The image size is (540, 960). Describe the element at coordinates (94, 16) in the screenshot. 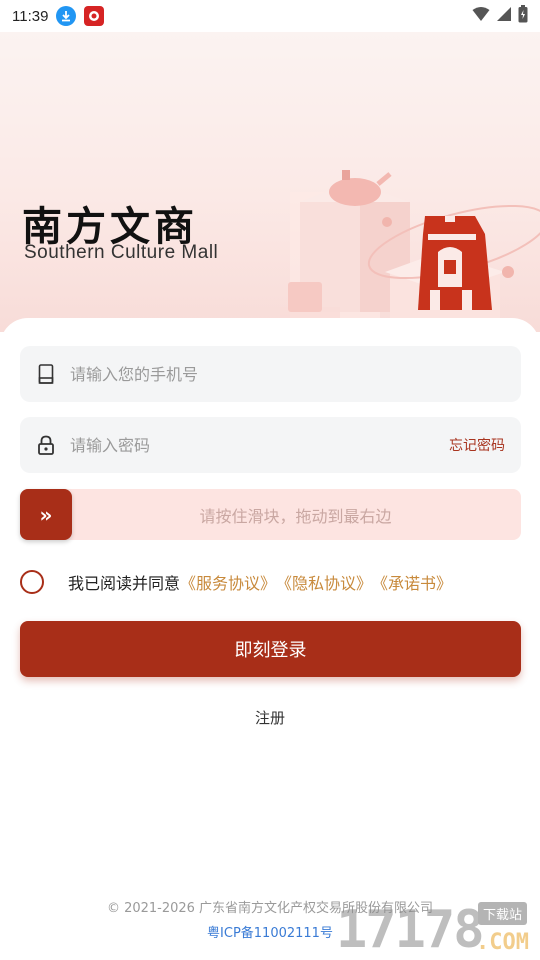

I see `app-notification-icon` at that location.